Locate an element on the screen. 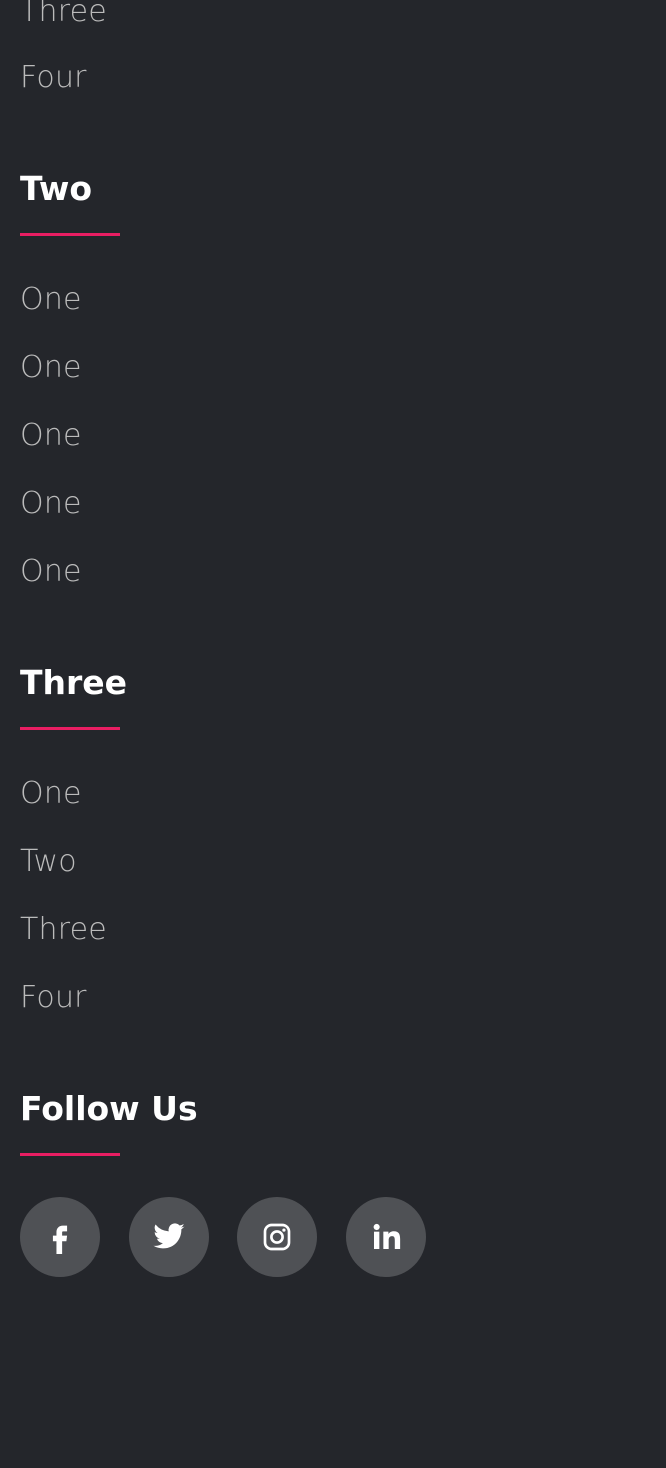  instagram-button is located at coordinates (277, 1237).